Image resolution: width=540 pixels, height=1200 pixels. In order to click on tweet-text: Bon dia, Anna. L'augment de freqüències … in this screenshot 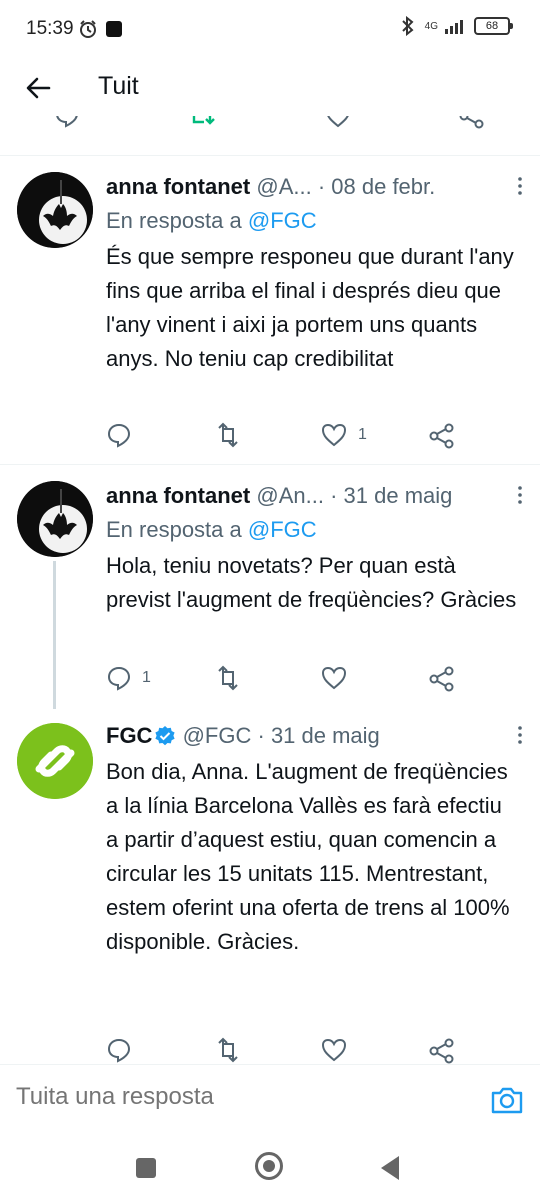, I will do `click(308, 856)`.